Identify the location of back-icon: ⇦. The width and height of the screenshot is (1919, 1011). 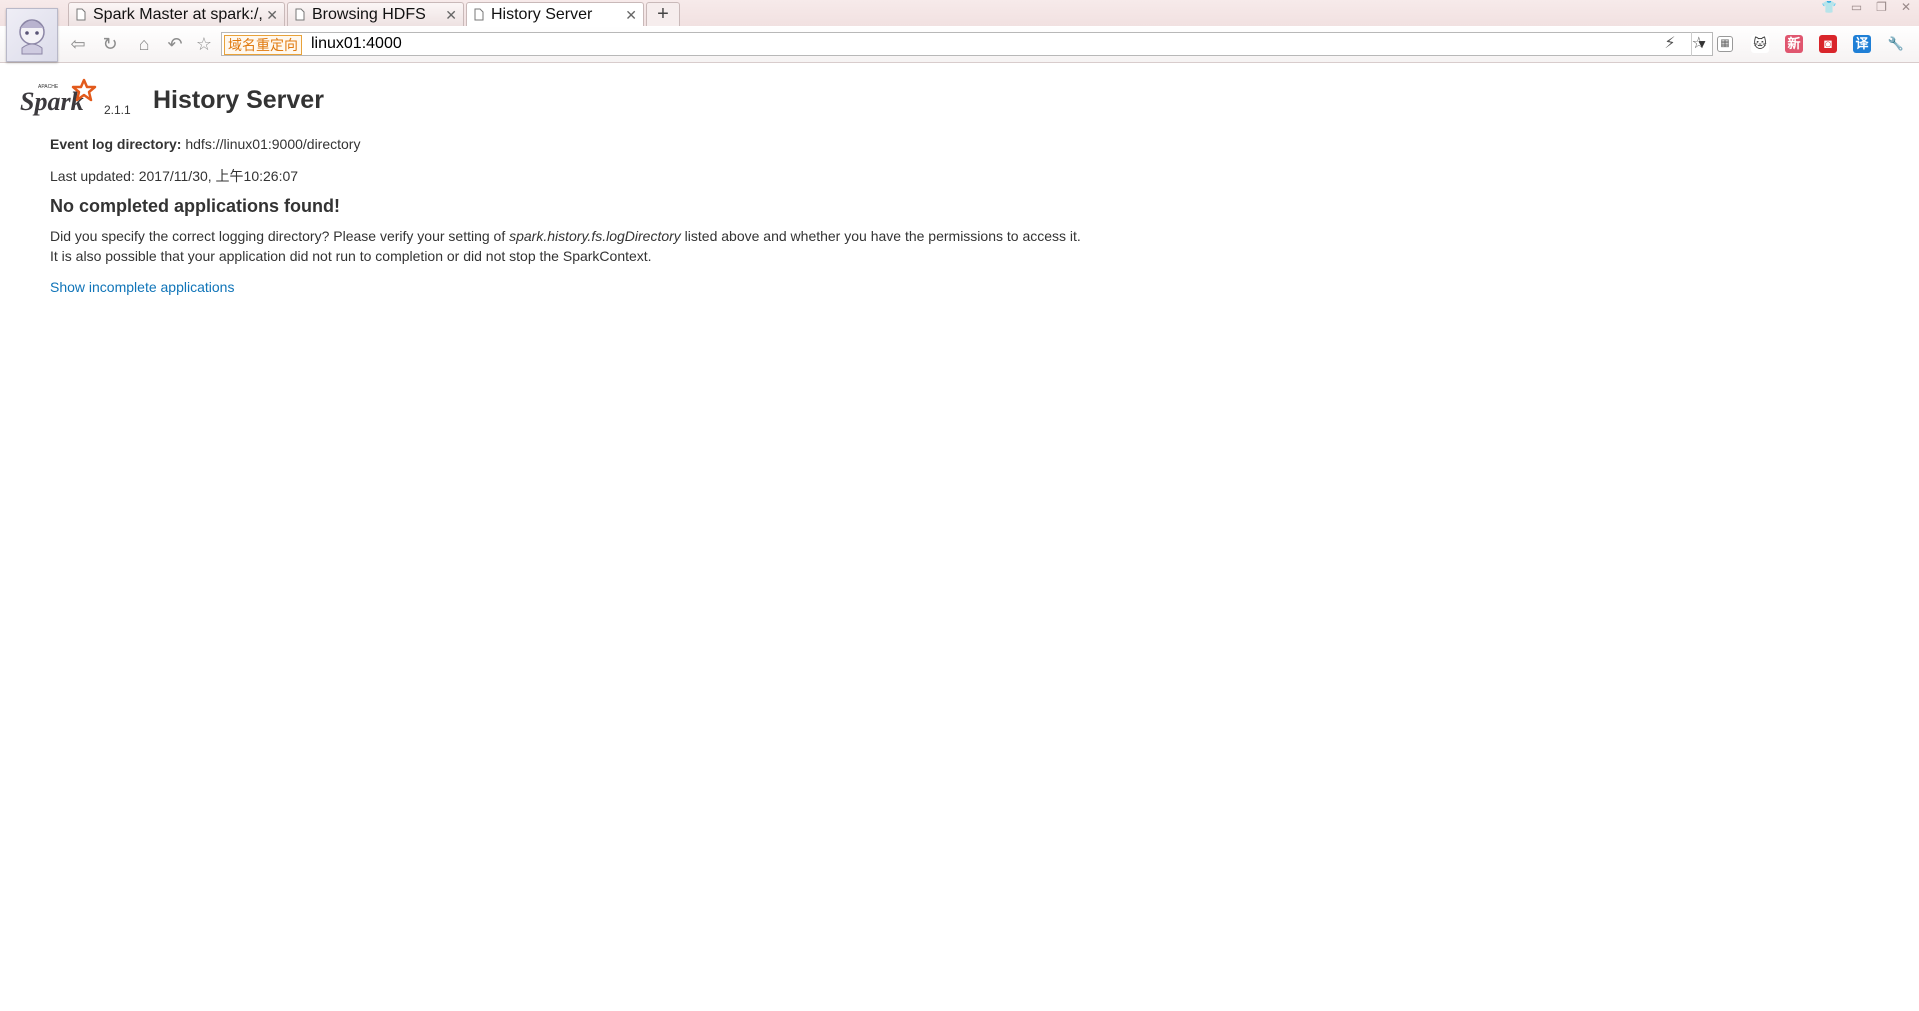
(78, 44).